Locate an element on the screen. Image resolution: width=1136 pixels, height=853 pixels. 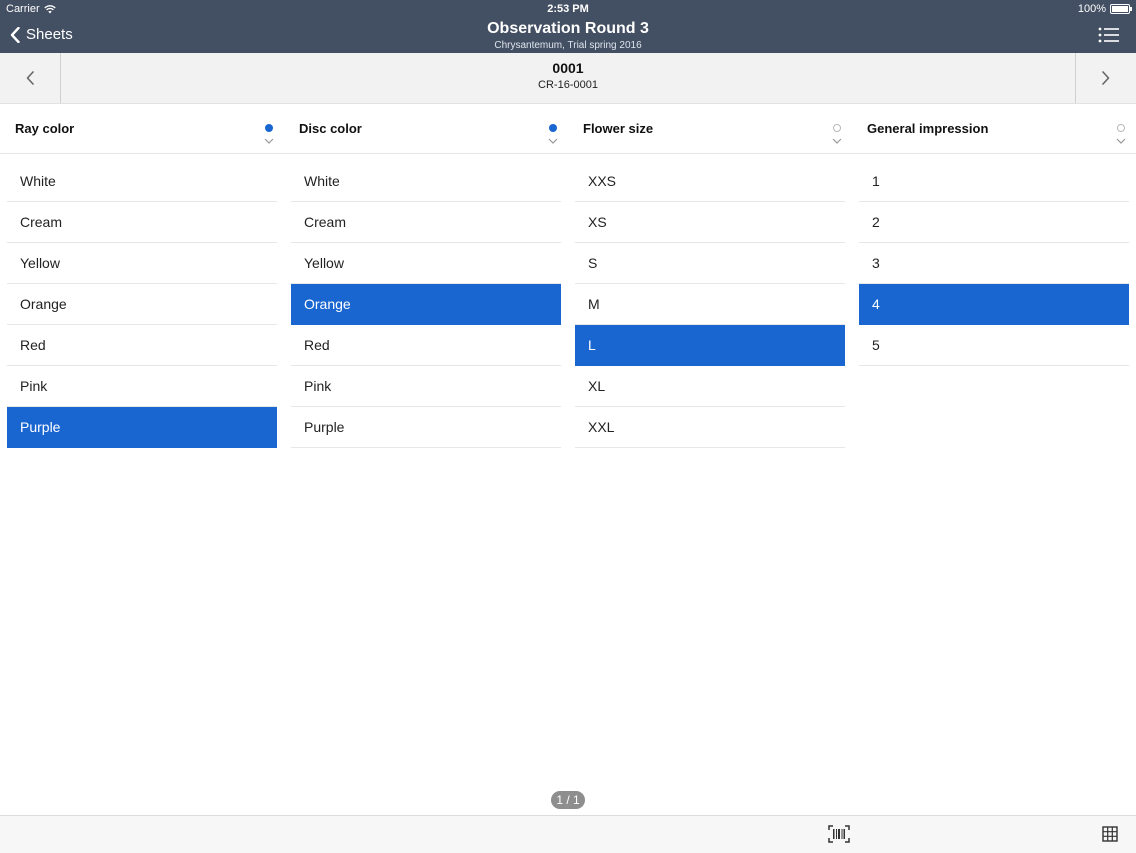
next-record-button is located at coordinates (1105, 78).